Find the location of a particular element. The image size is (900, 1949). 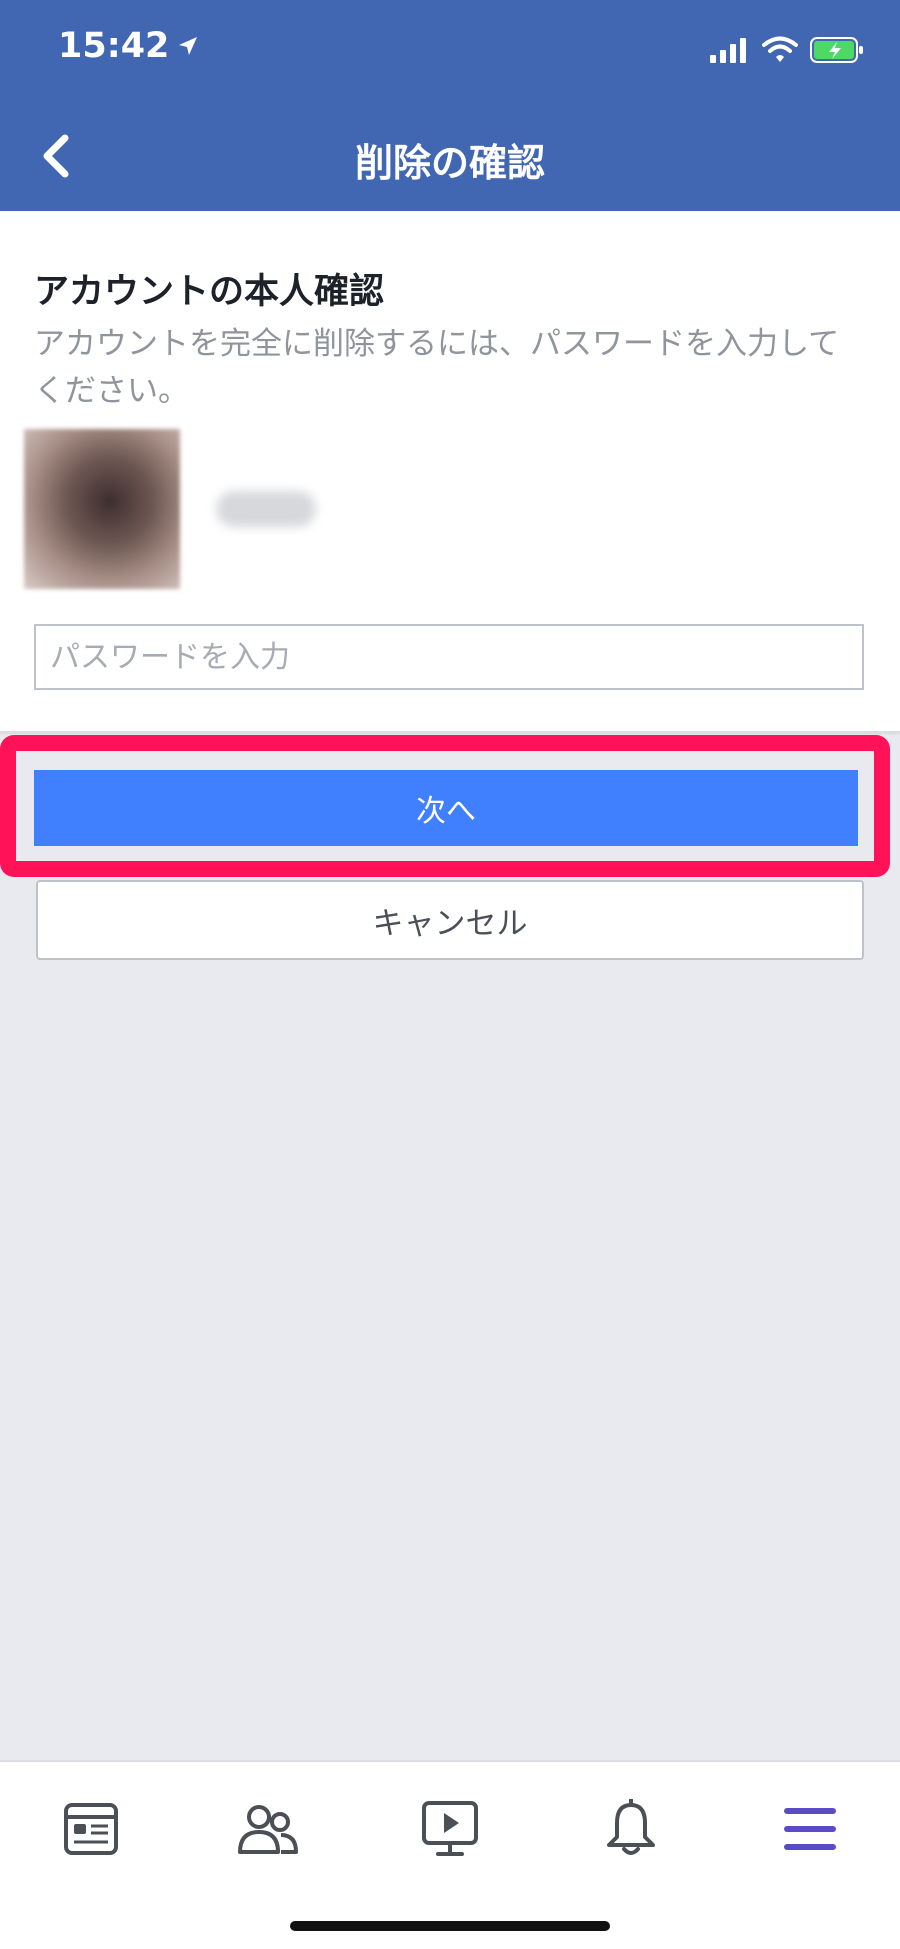

menu-icon is located at coordinates (810, 1831).